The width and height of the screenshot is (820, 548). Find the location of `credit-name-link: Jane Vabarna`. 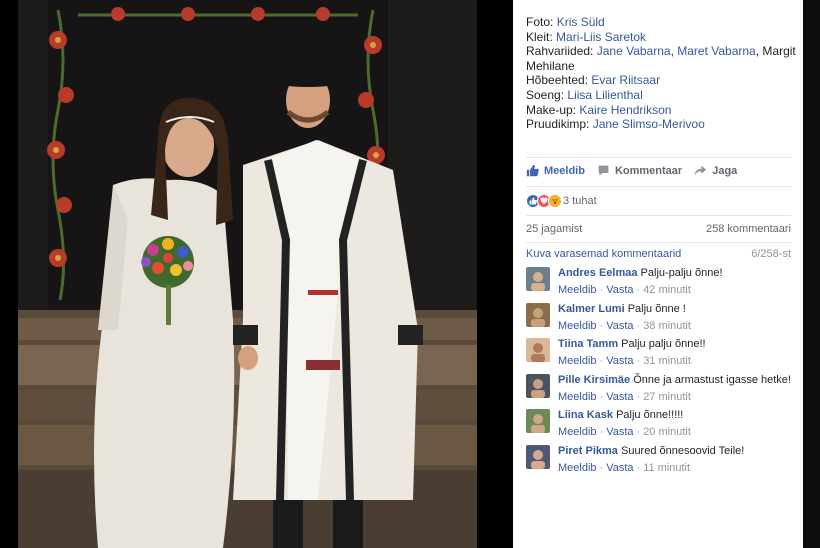

credit-name-link: Jane Vabarna is located at coordinates (634, 51).